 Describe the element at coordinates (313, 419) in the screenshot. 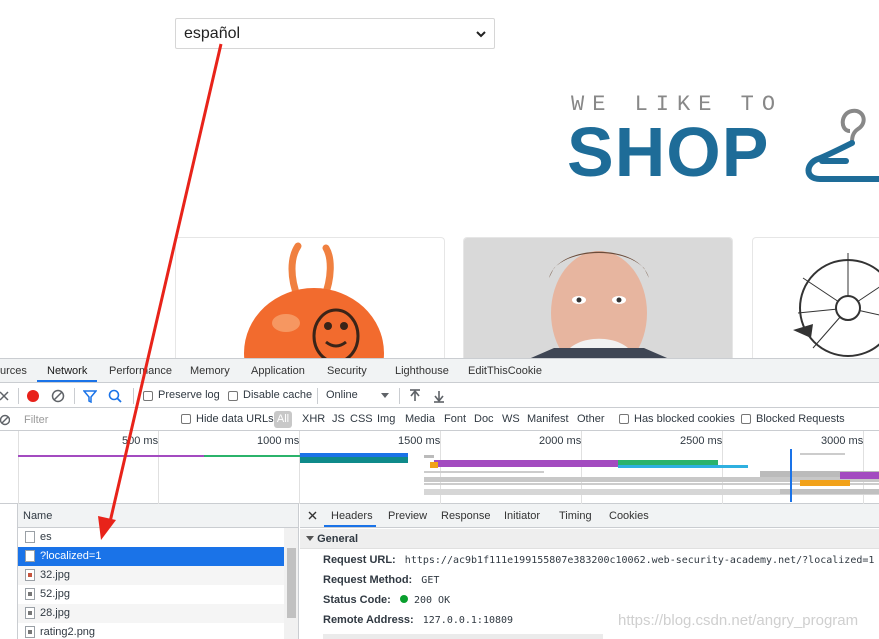

I see `filter-type-xhr: XHR` at that location.